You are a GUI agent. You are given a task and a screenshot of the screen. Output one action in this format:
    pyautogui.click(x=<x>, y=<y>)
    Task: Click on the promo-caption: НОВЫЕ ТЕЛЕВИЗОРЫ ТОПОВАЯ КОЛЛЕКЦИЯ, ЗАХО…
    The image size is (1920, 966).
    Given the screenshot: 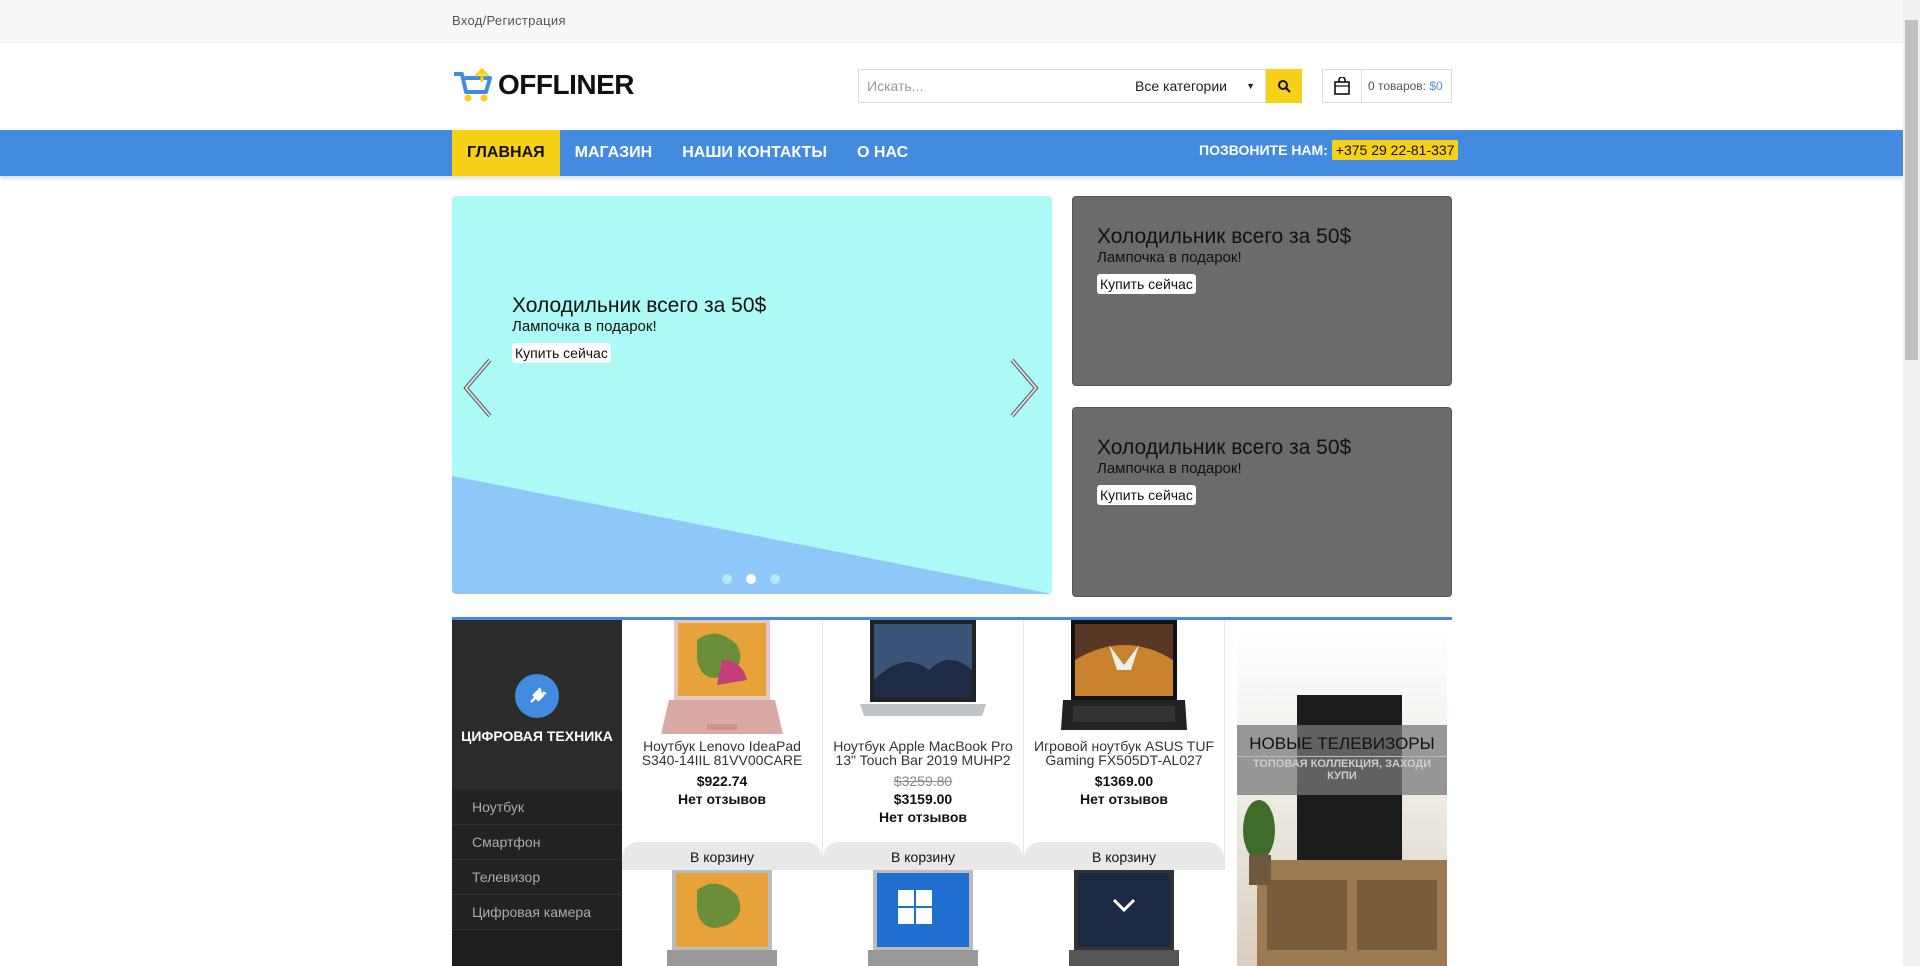 What is the action you would take?
    pyautogui.click(x=1342, y=760)
    